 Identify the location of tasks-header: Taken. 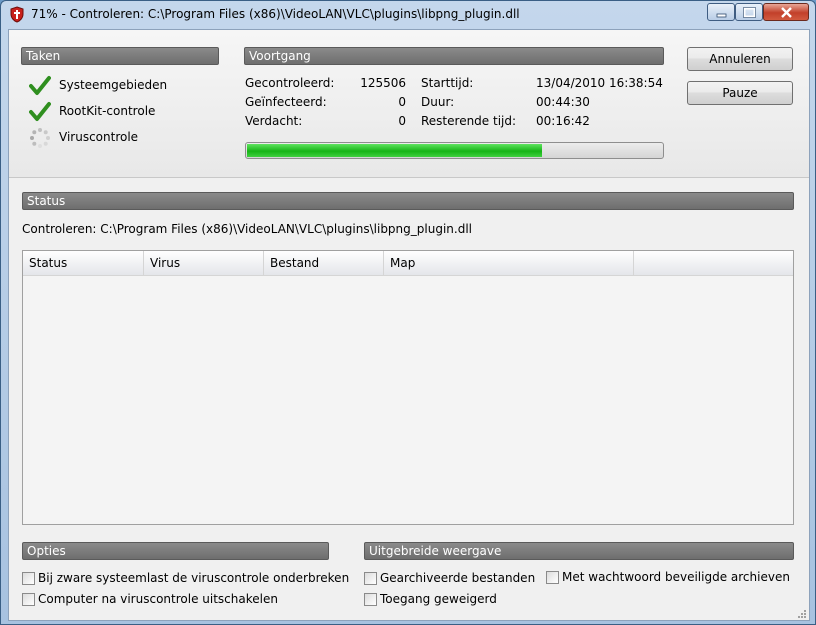
(120, 56).